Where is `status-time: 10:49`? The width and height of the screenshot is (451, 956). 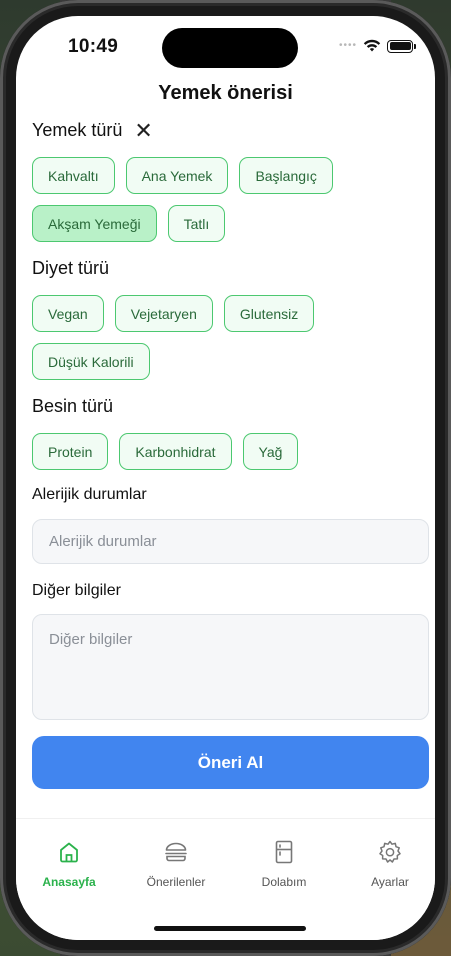 status-time: 10:49 is located at coordinates (93, 46).